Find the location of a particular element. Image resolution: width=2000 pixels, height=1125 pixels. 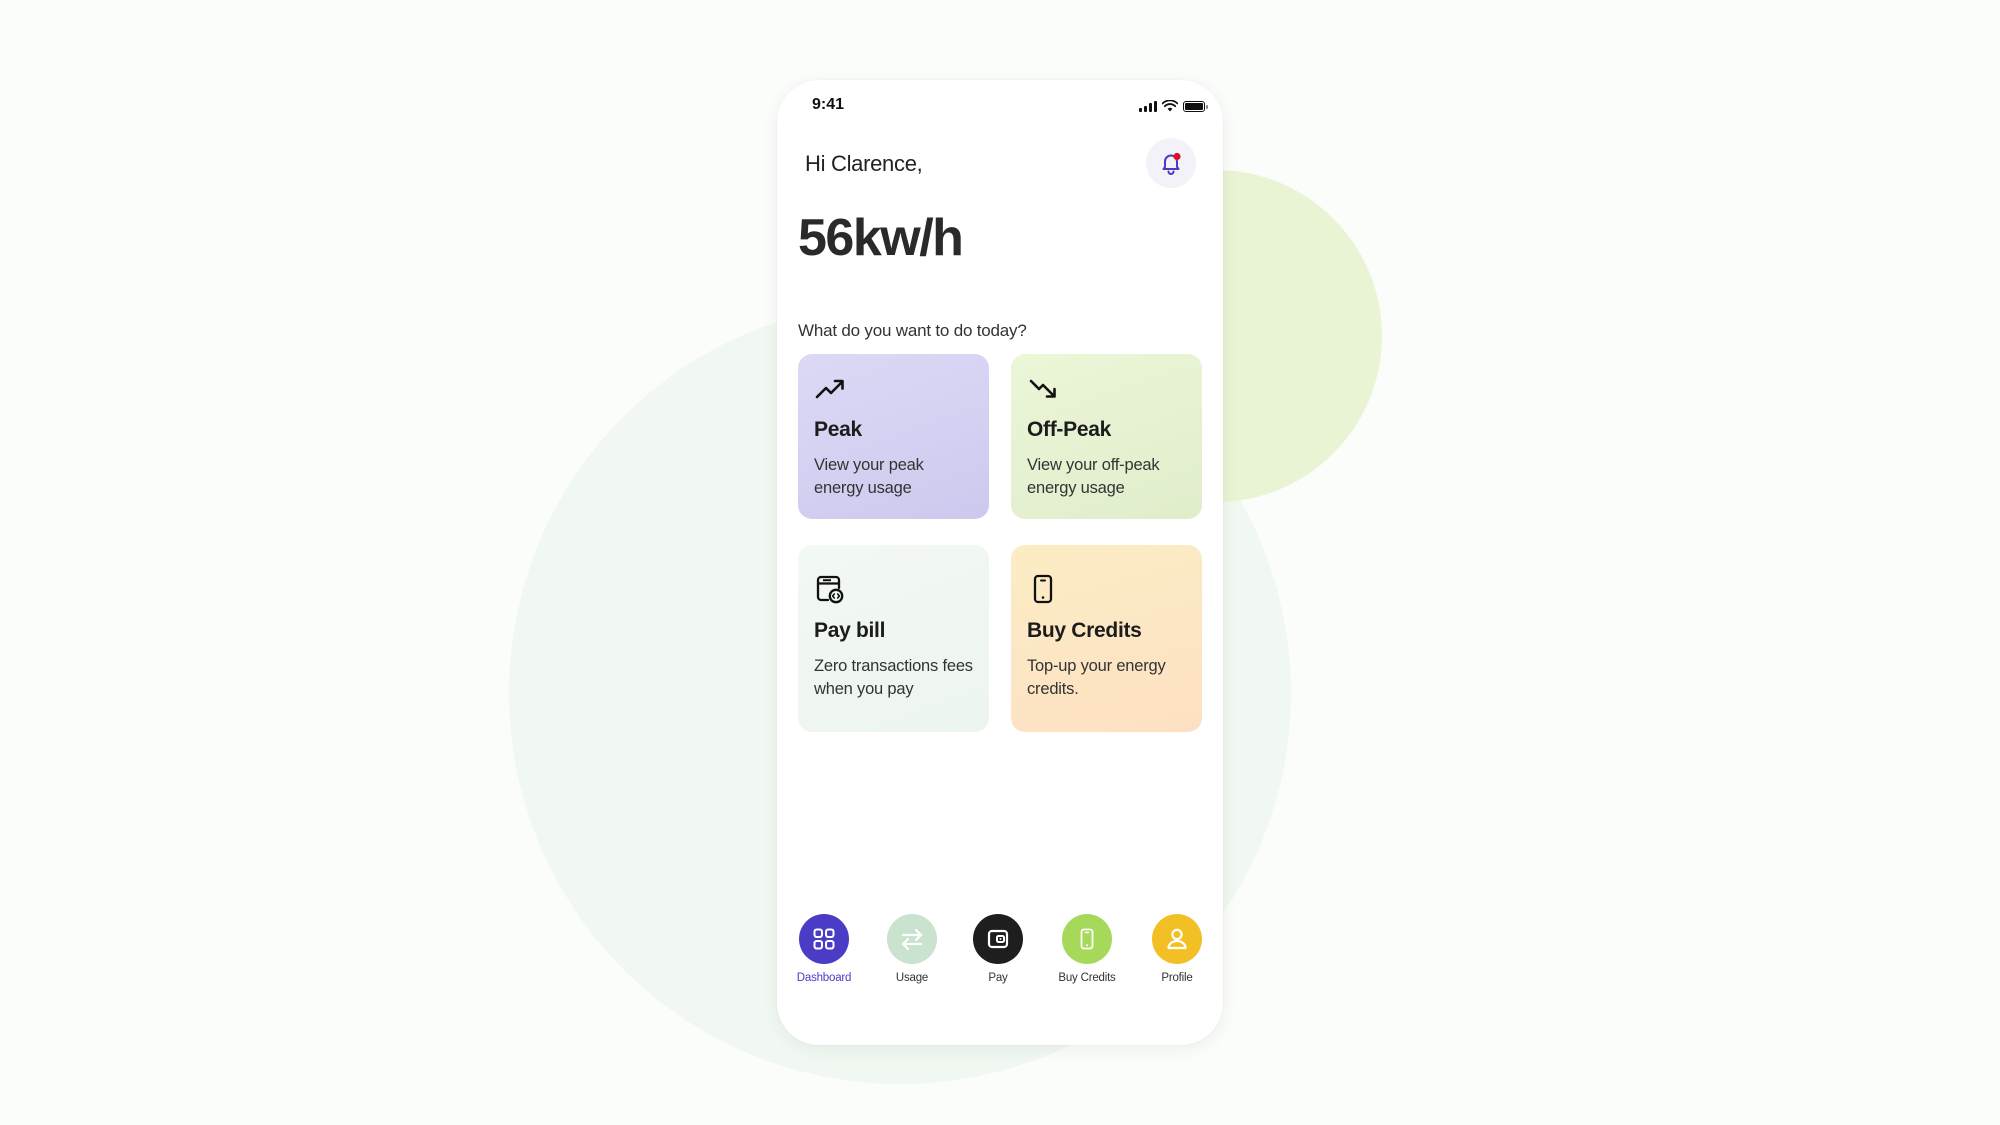

battery-icon is located at coordinates (1195, 106).